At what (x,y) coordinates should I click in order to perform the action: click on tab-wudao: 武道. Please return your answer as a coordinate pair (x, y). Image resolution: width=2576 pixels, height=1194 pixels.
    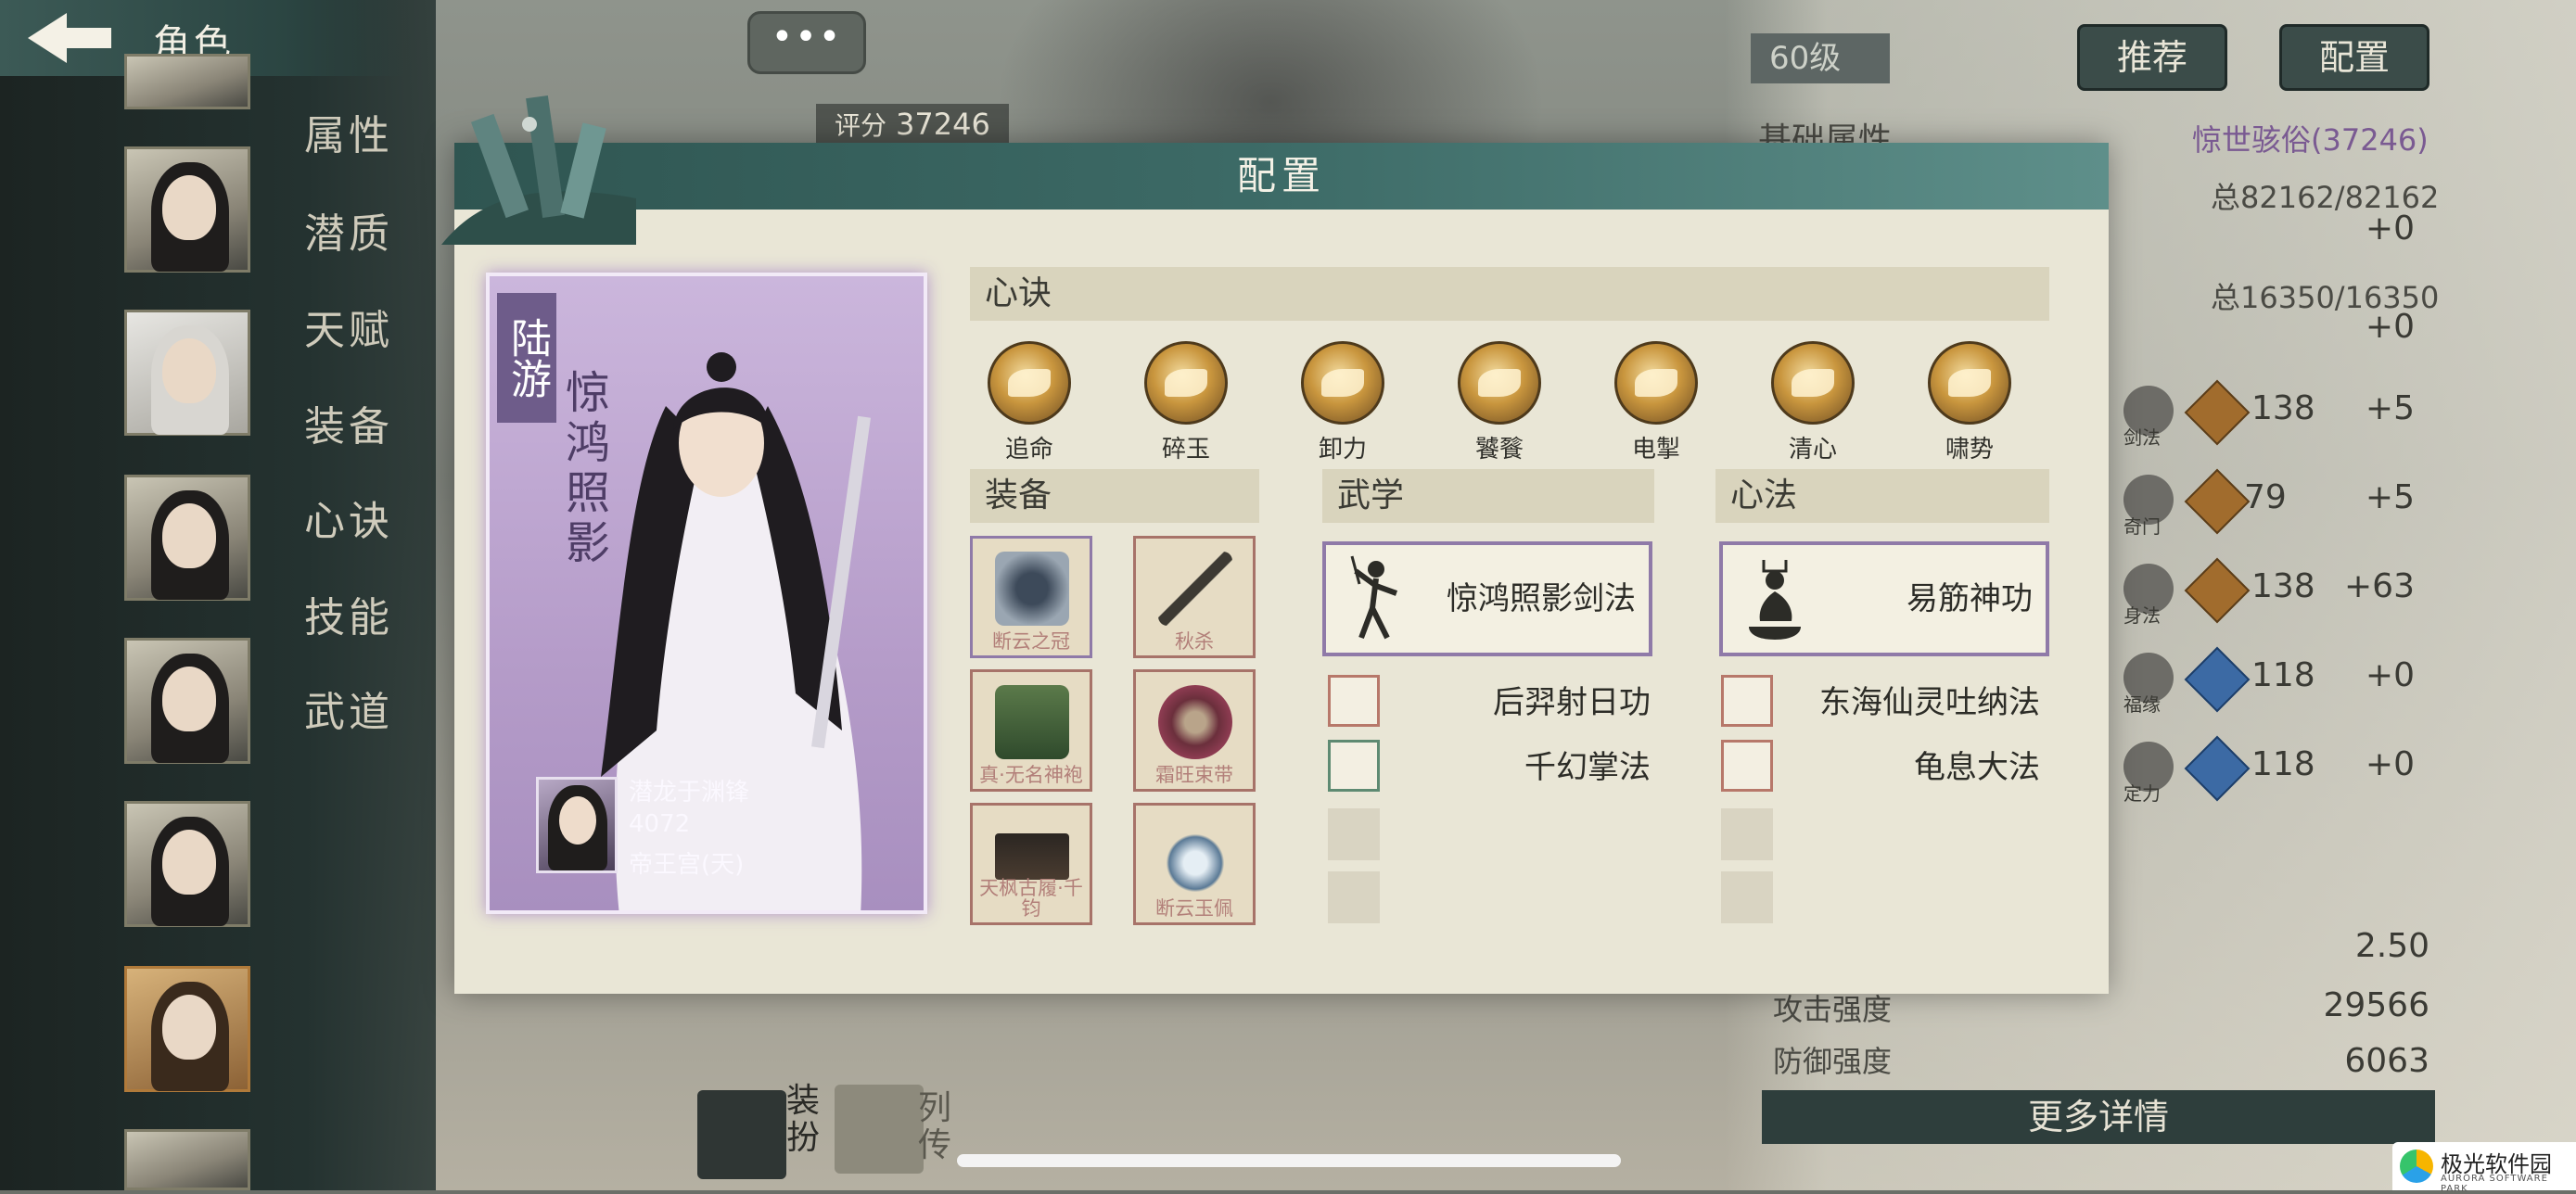
    Looking at the image, I should click on (348, 708).